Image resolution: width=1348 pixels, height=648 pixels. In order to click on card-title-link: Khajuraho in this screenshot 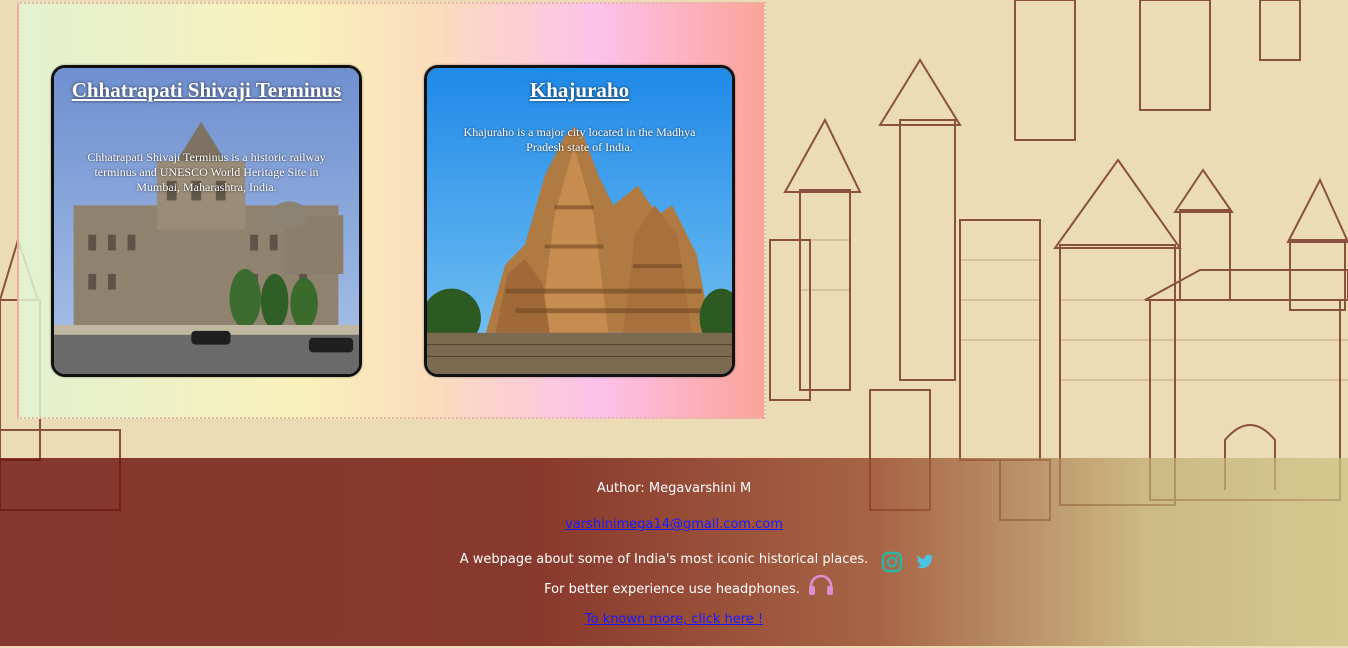, I will do `click(579, 90)`.